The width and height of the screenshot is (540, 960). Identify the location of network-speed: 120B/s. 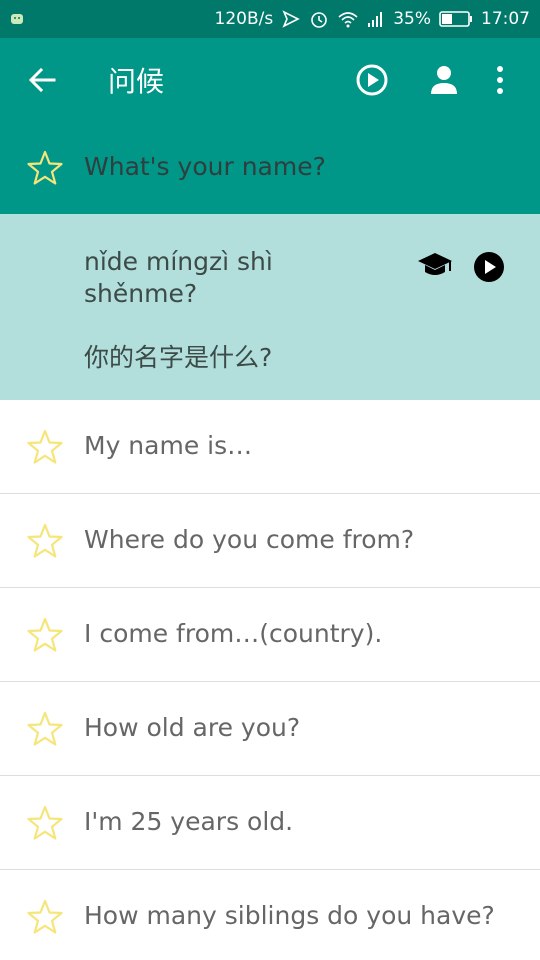
(244, 19).